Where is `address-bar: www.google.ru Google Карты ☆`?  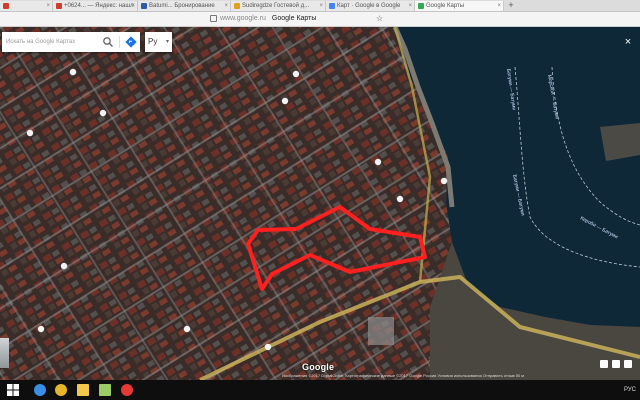 address-bar: www.google.ru Google Карты ☆ is located at coordinates (320, 19).